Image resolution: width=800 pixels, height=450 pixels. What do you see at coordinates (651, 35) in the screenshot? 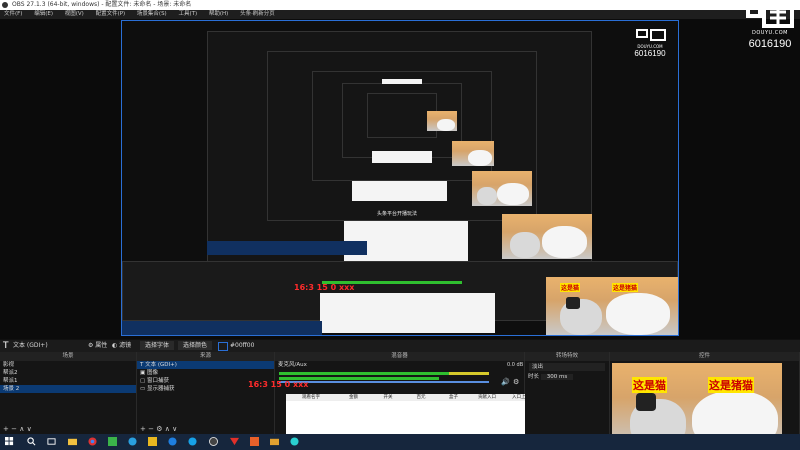
I see `nested-douyu-logo-icon` at bounding box center [651, 35].